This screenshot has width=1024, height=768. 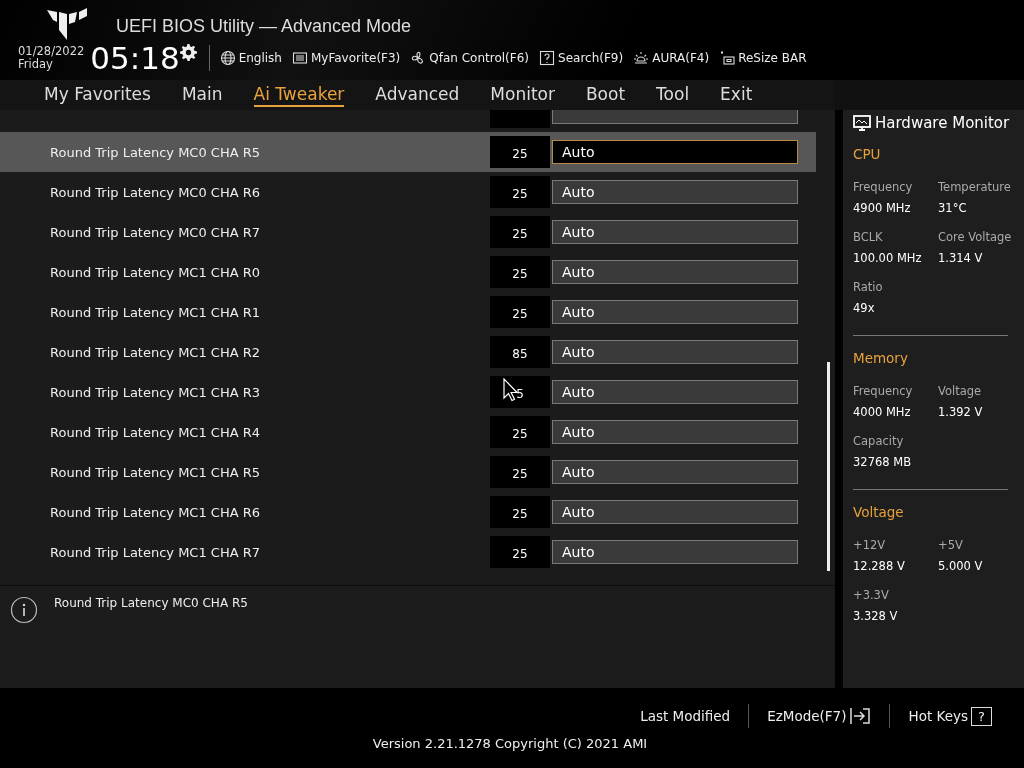 What do you see at coordinates (155, 352) in the screenshot?
I see `setting-label: Round Trip Latency MC1 CHA R2` at bounding box center [155, 352].